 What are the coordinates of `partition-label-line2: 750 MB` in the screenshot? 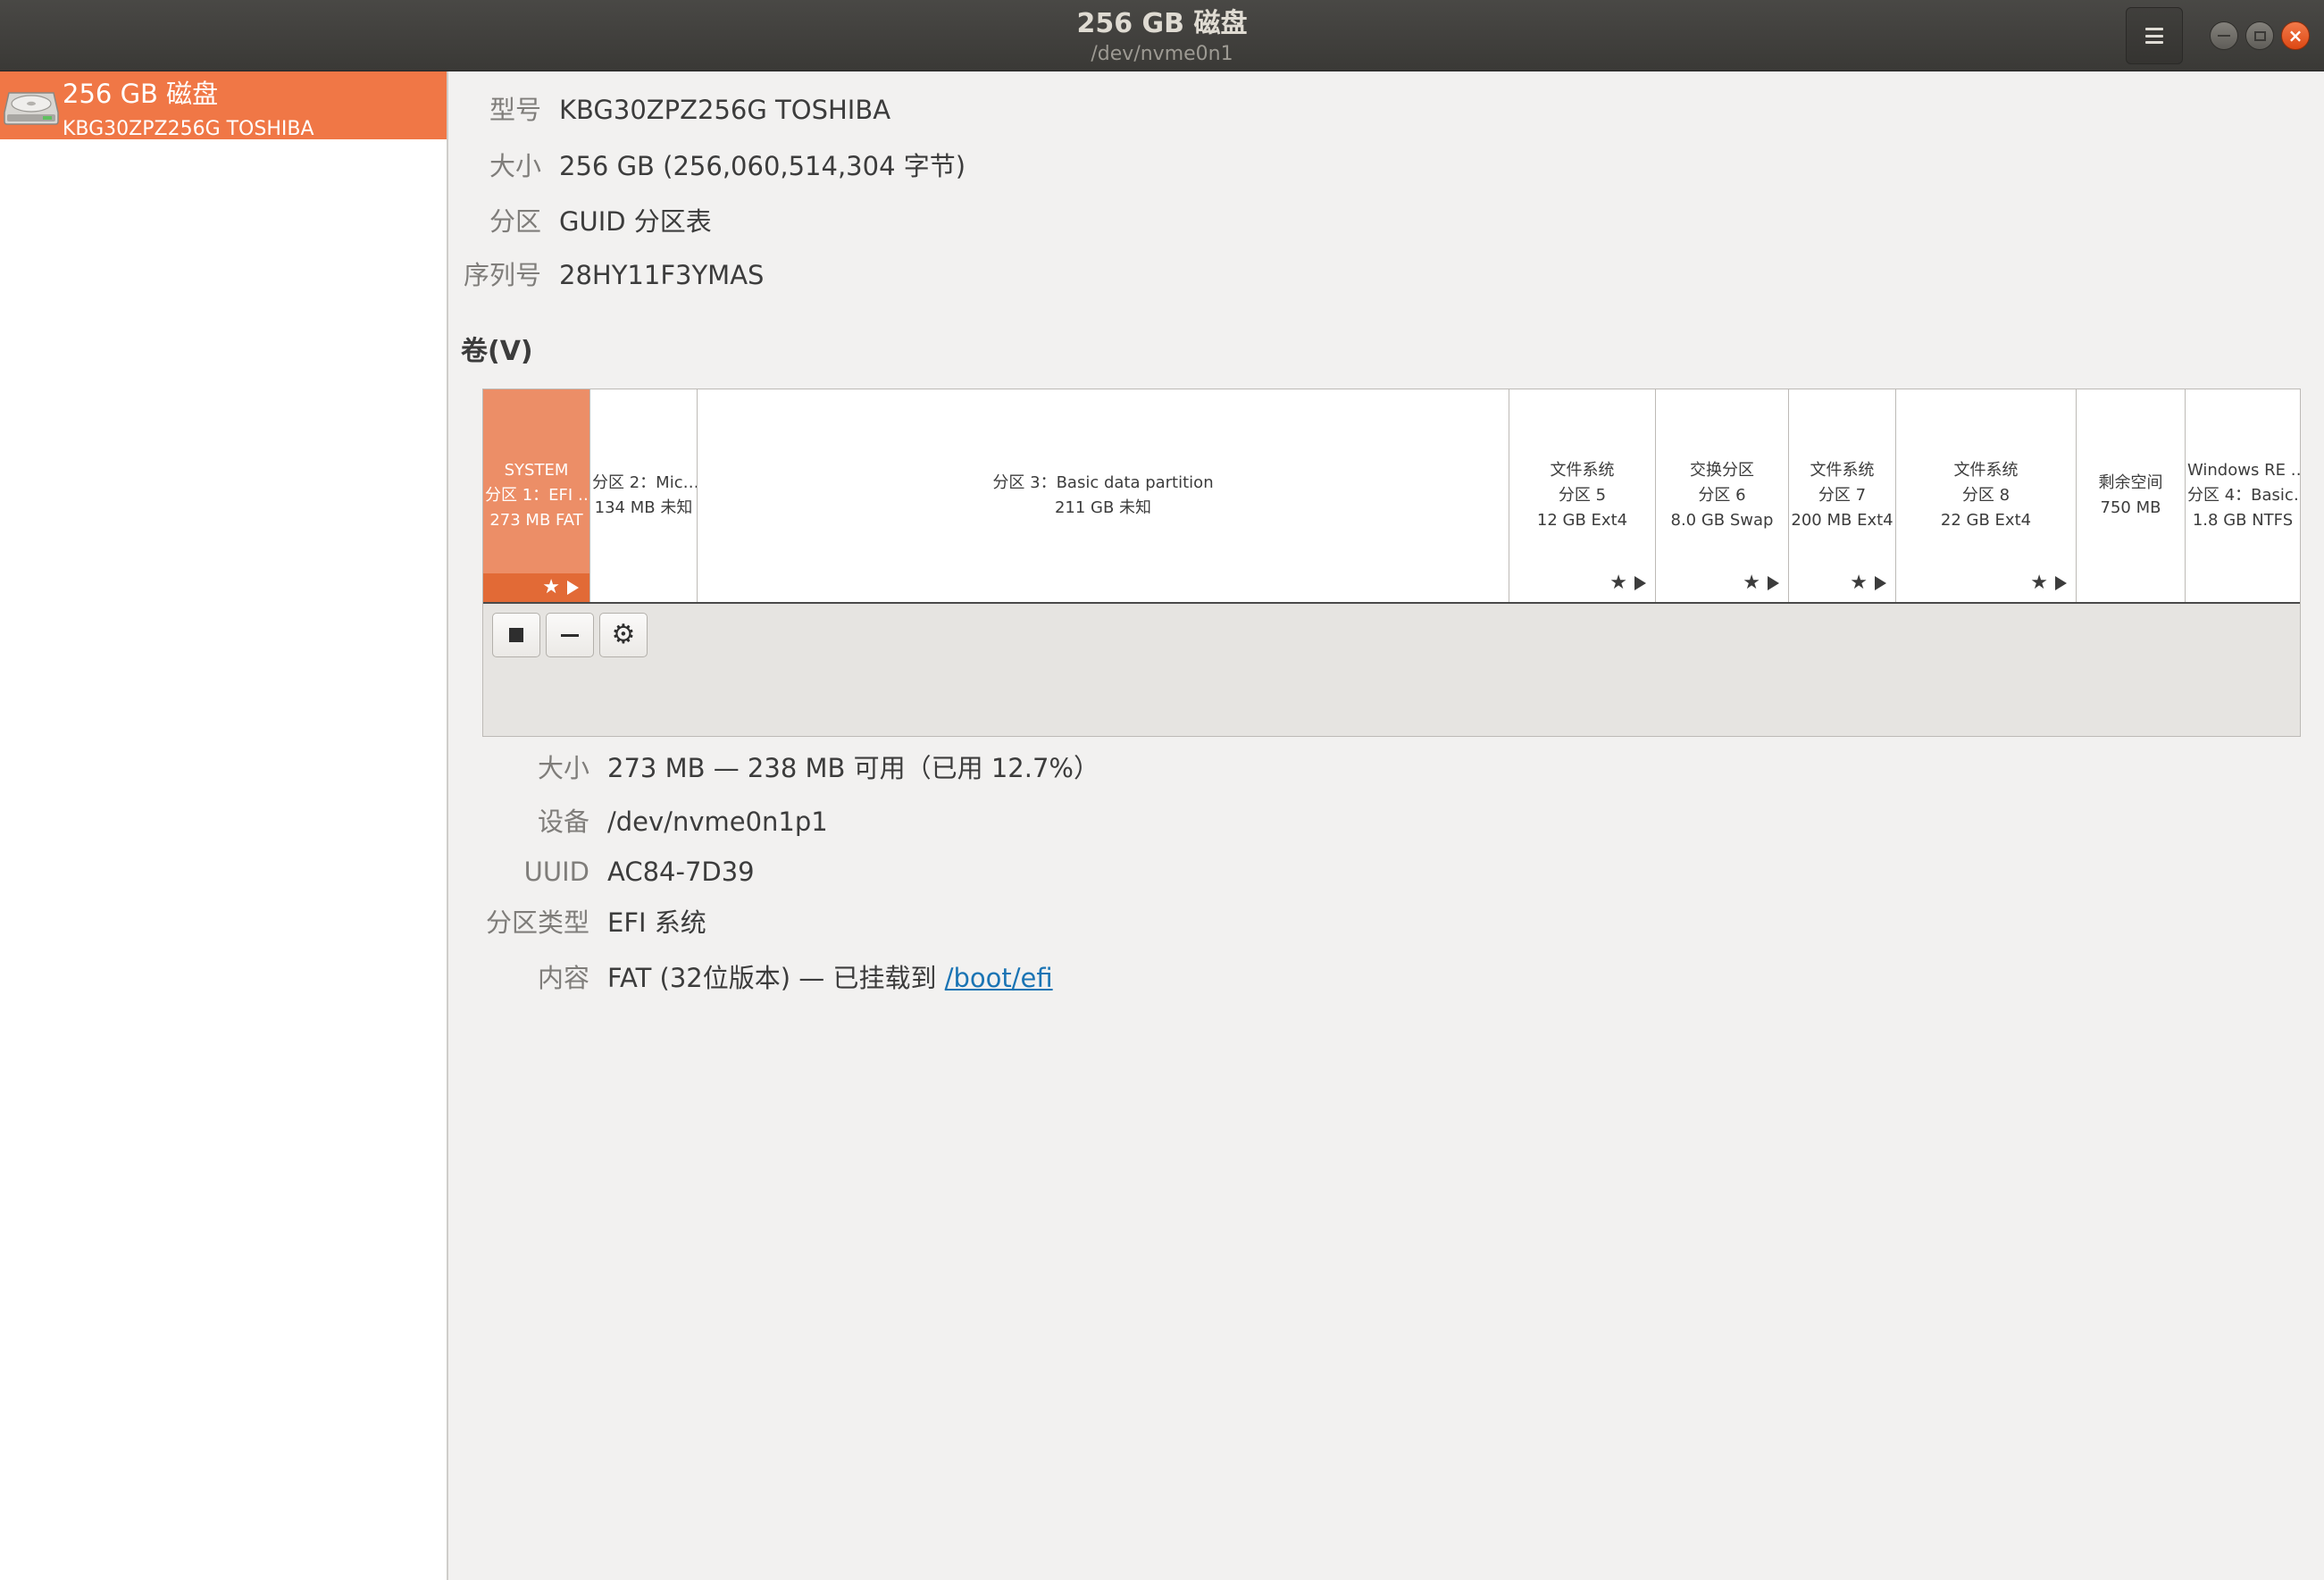 It's located at (2130, 507).